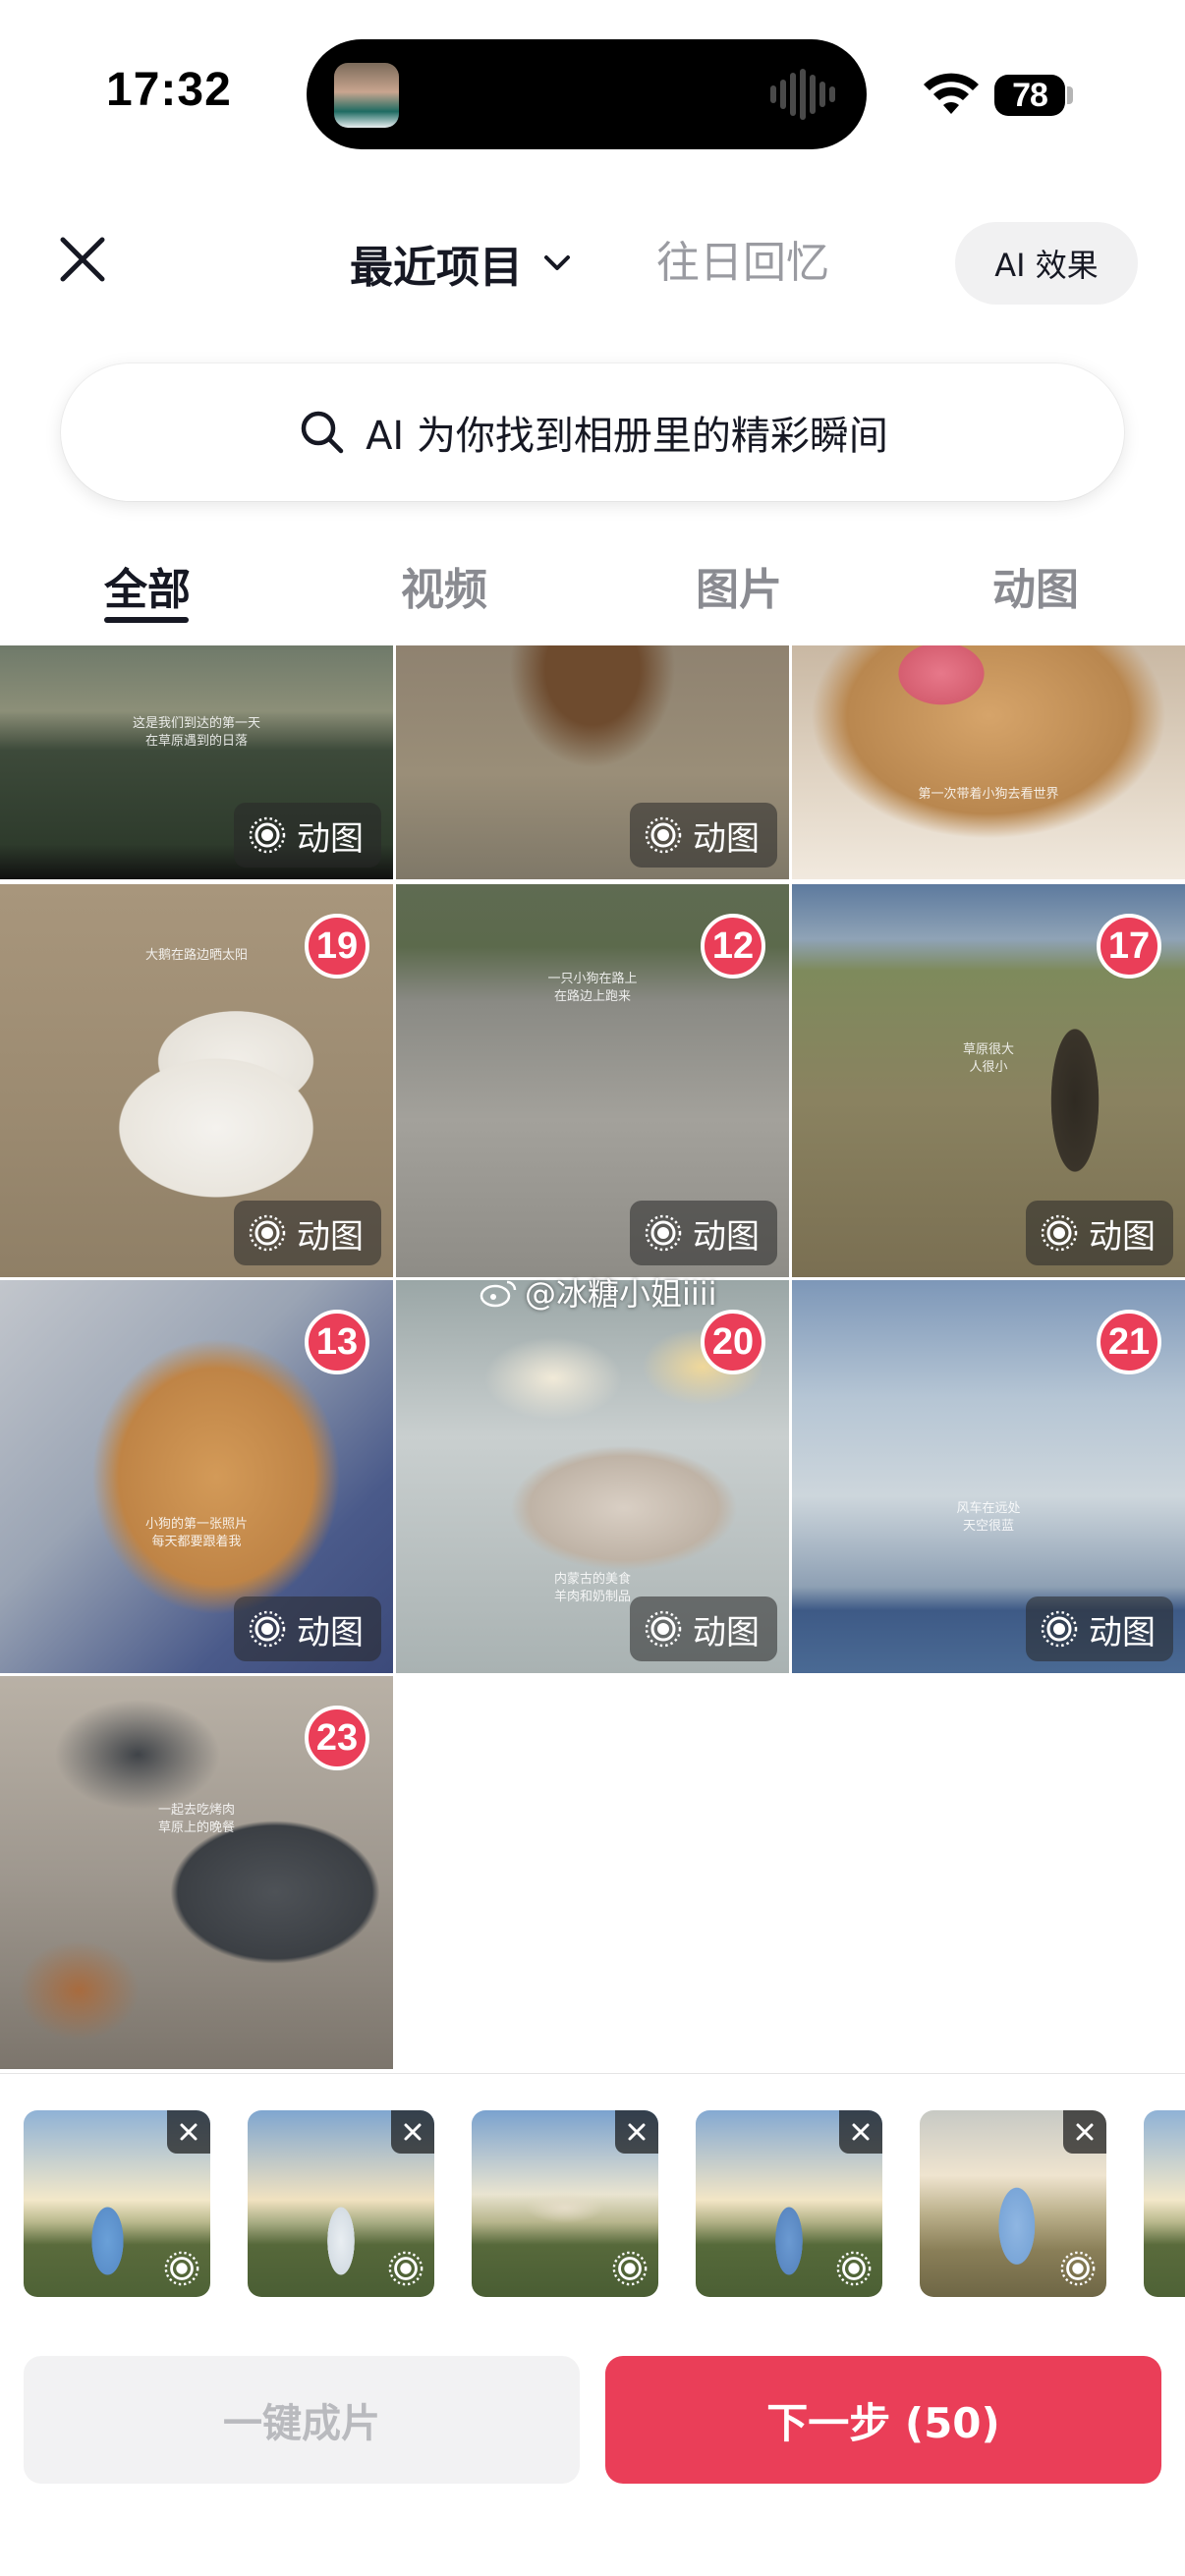 This screenshot has height=2576, width=1185. I want to click on battery-cap, so click(1070, 95).